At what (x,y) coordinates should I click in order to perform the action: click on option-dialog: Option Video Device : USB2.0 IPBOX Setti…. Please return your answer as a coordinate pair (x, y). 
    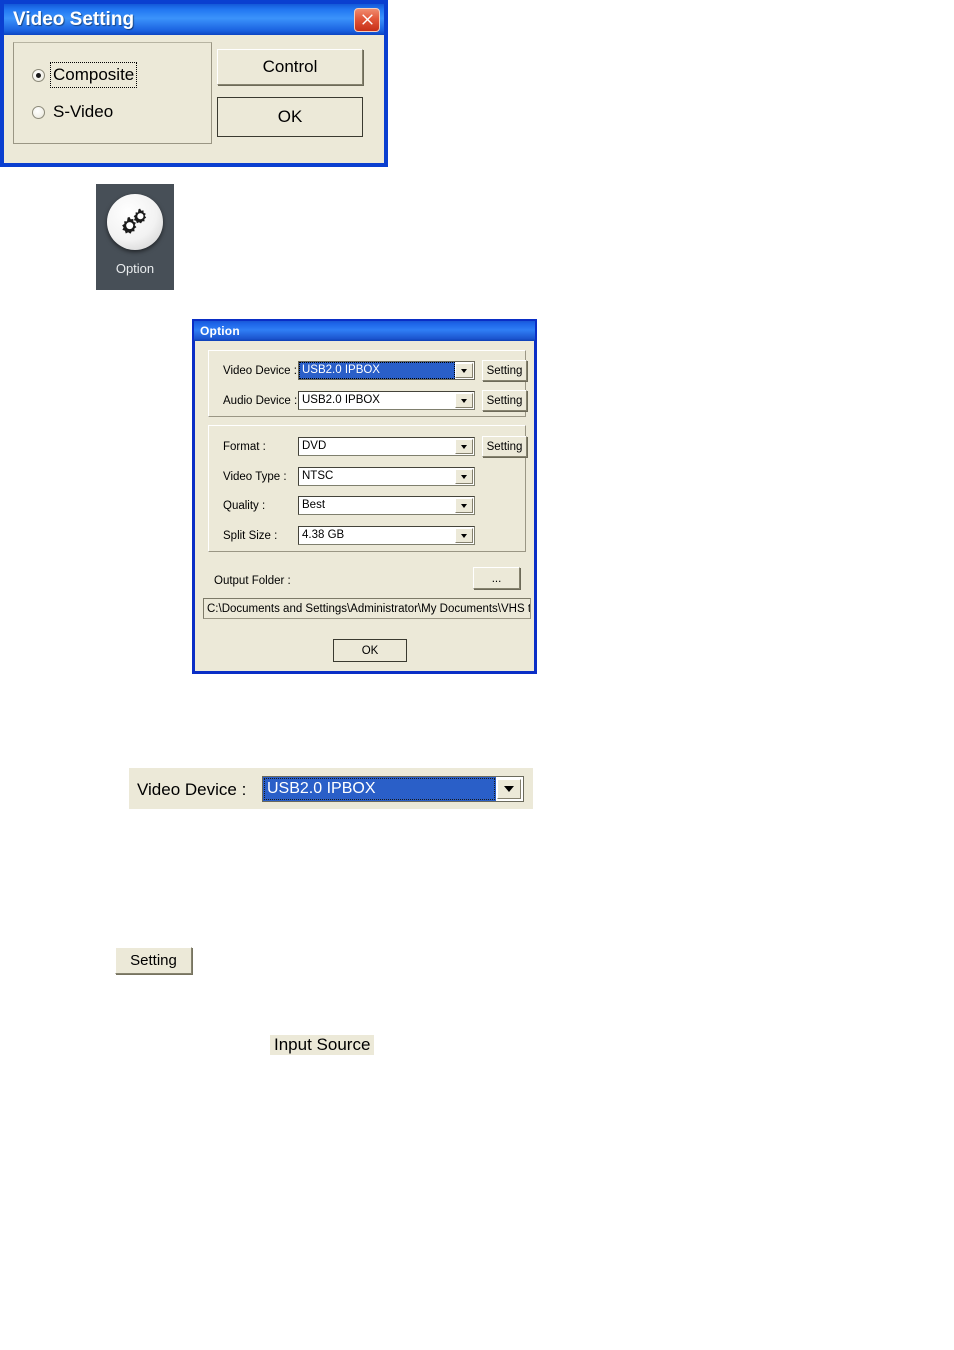
    Looking at the image, I should click on (364, 496).